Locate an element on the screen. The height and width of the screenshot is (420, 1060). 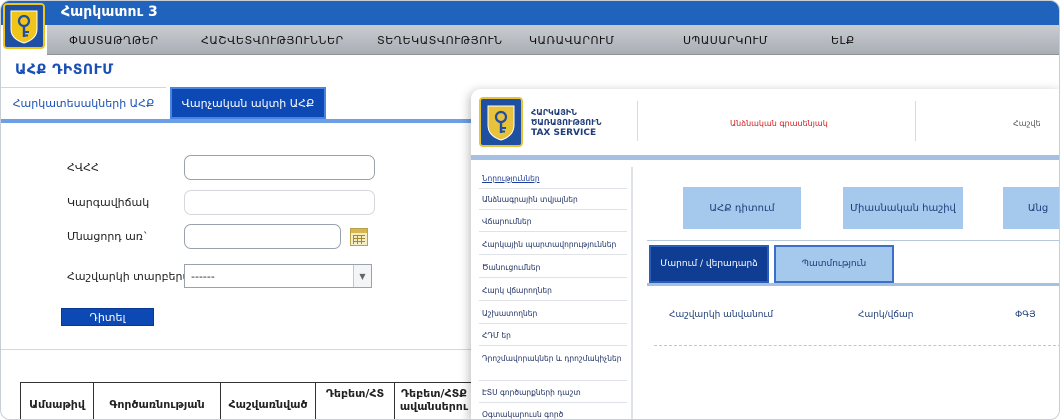
tab-tax-types: Հարկատեսակների ԱՀՔ is located at coordinates (83, 103).